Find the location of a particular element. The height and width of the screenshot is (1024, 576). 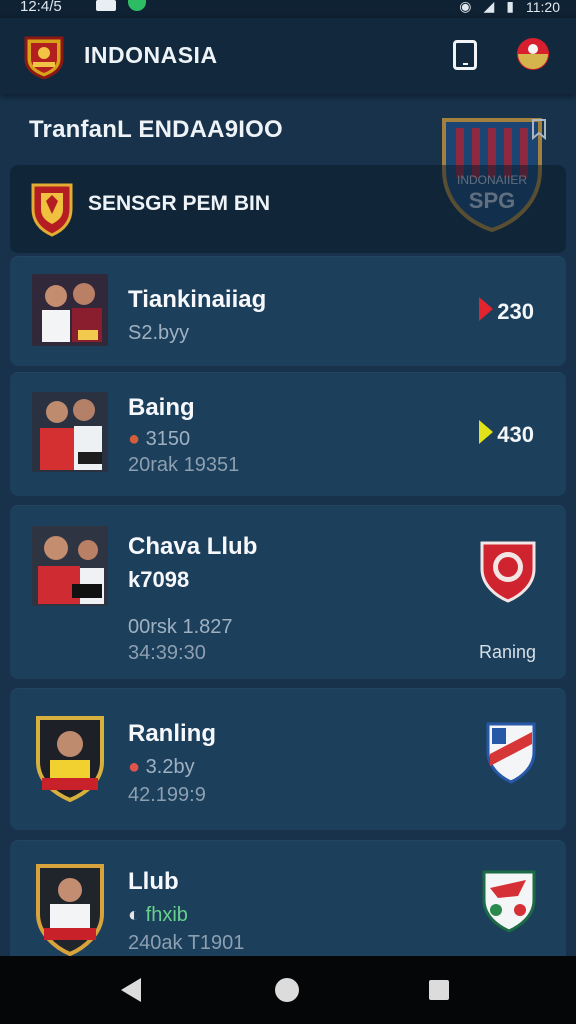

flag-emblem-icon is located at coordinates (533, 54).